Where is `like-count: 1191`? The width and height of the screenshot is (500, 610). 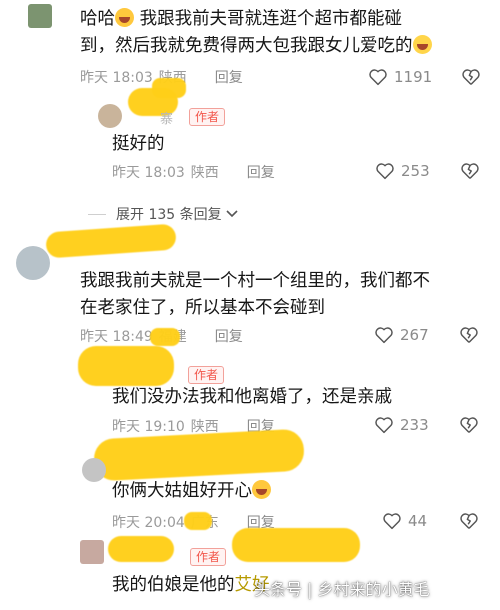 like-count: 1191 is located at coordinates (413, 77).